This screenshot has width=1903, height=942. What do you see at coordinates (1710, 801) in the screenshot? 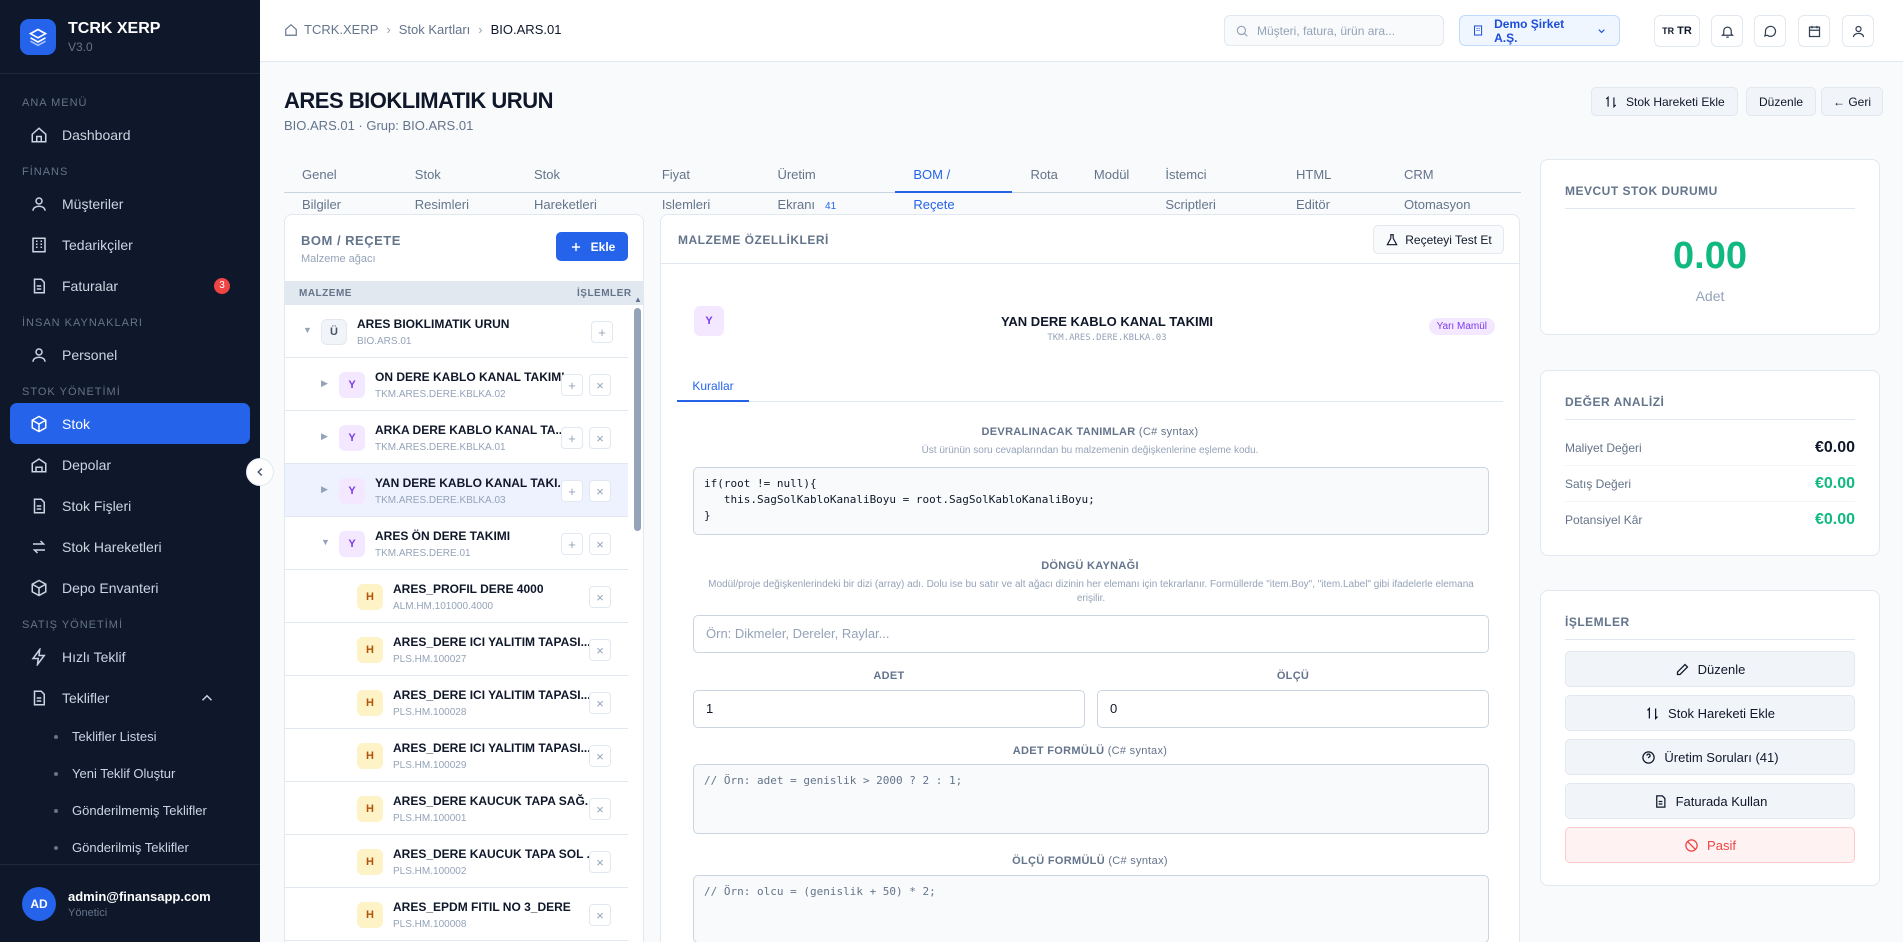
I see `use-in-invoice-button: Faturada Kullan` at bounding box center [1710, 801].